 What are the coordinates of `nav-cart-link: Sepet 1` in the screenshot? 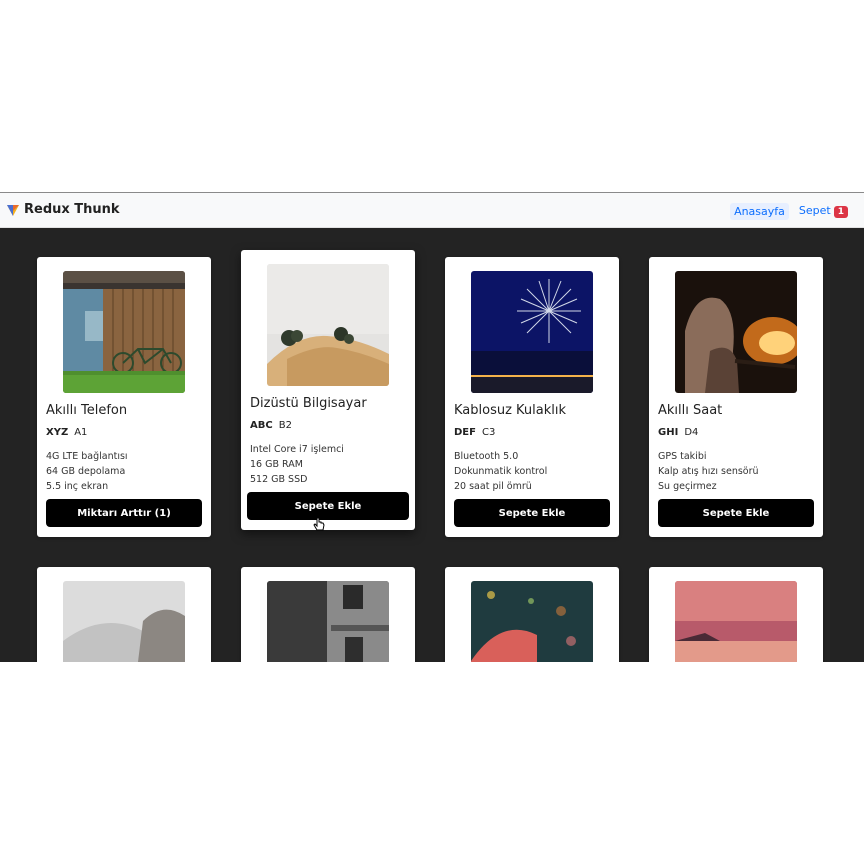 It's located at (823, 211).